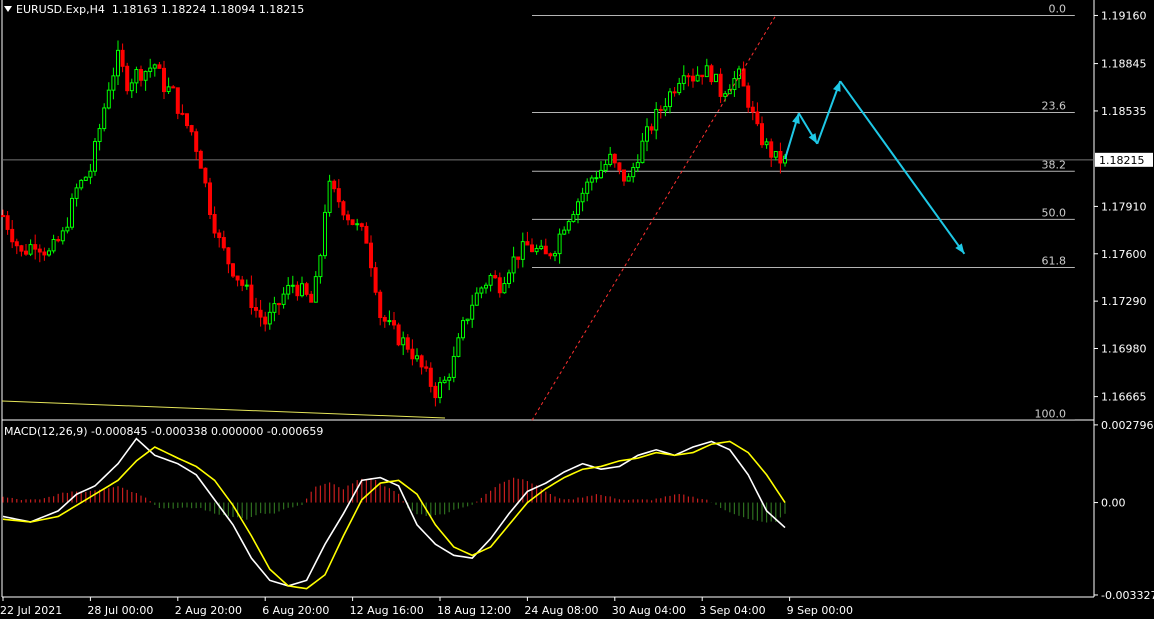 This screenshot has width=1154, height=619. I want to click on forecast-segment, so click(902, 167).